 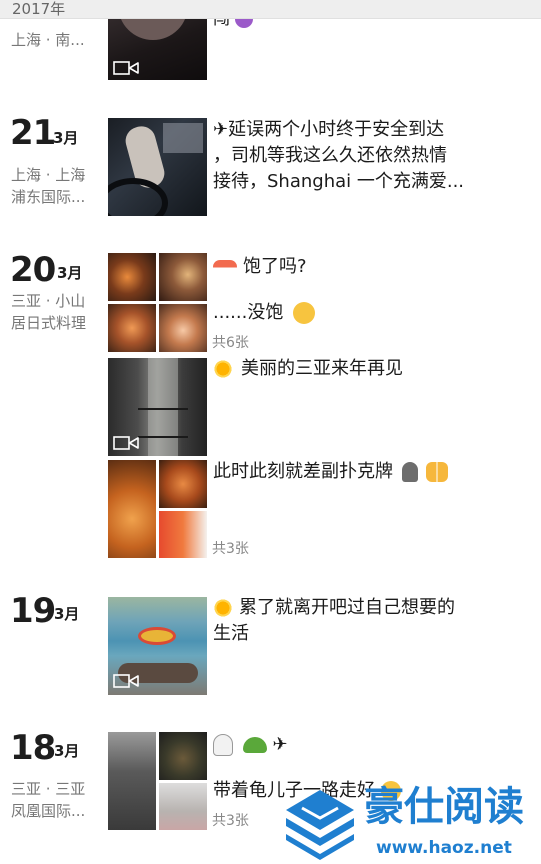 What do you see at coordinates (33, 748) in the screenshot?
I see `date-day: 18` at bounding box center [33, 748].